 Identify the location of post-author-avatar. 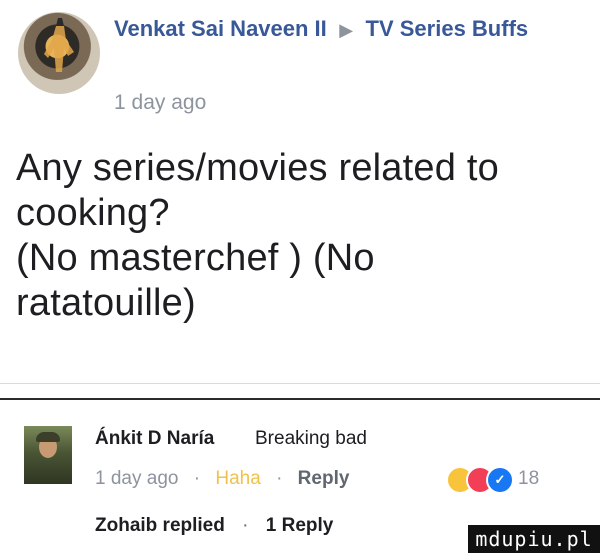
(59, 53).